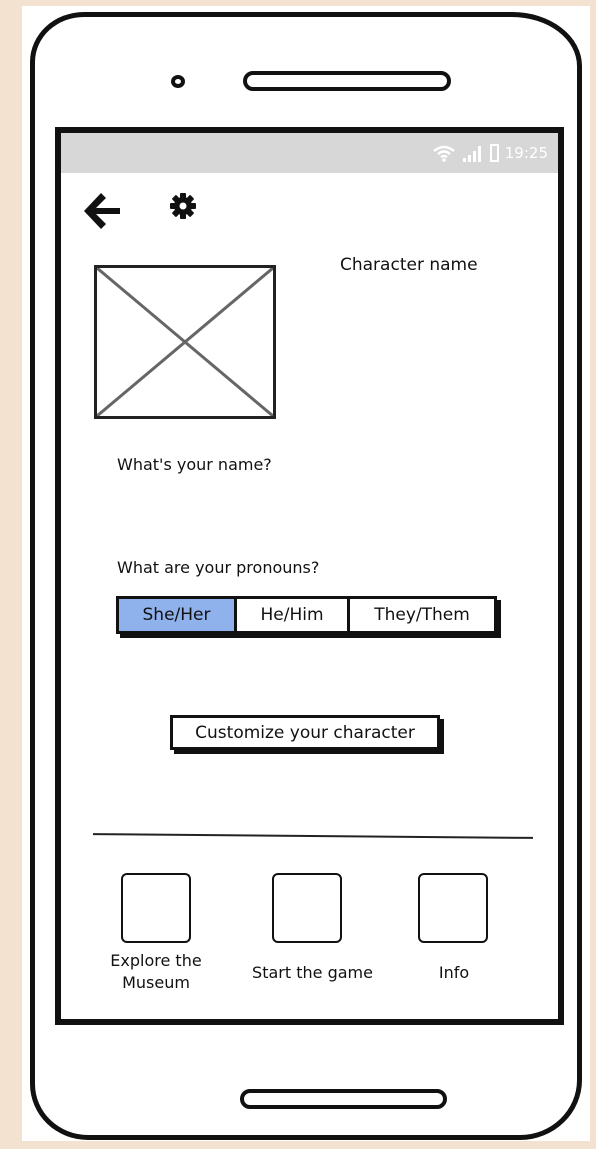  What do you see at coordinates (178, 81) in the screenshot?
I see `camera-icon` at bounding box center [178, 81].